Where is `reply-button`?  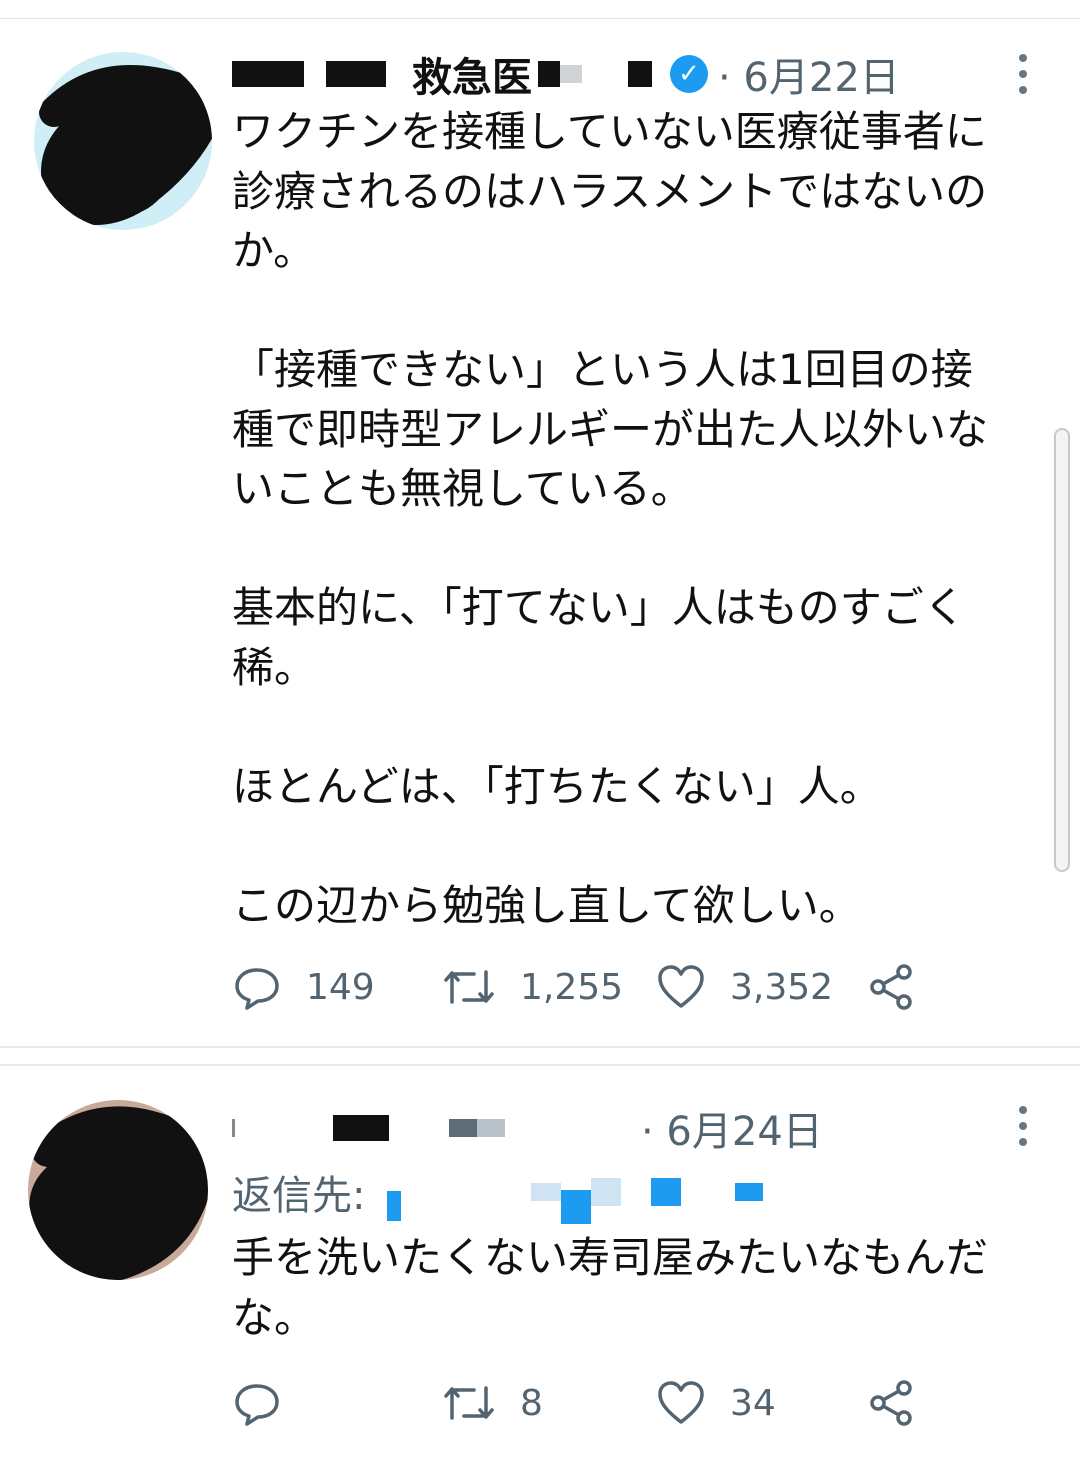 reply-button is located at coordinates (269, 1403).